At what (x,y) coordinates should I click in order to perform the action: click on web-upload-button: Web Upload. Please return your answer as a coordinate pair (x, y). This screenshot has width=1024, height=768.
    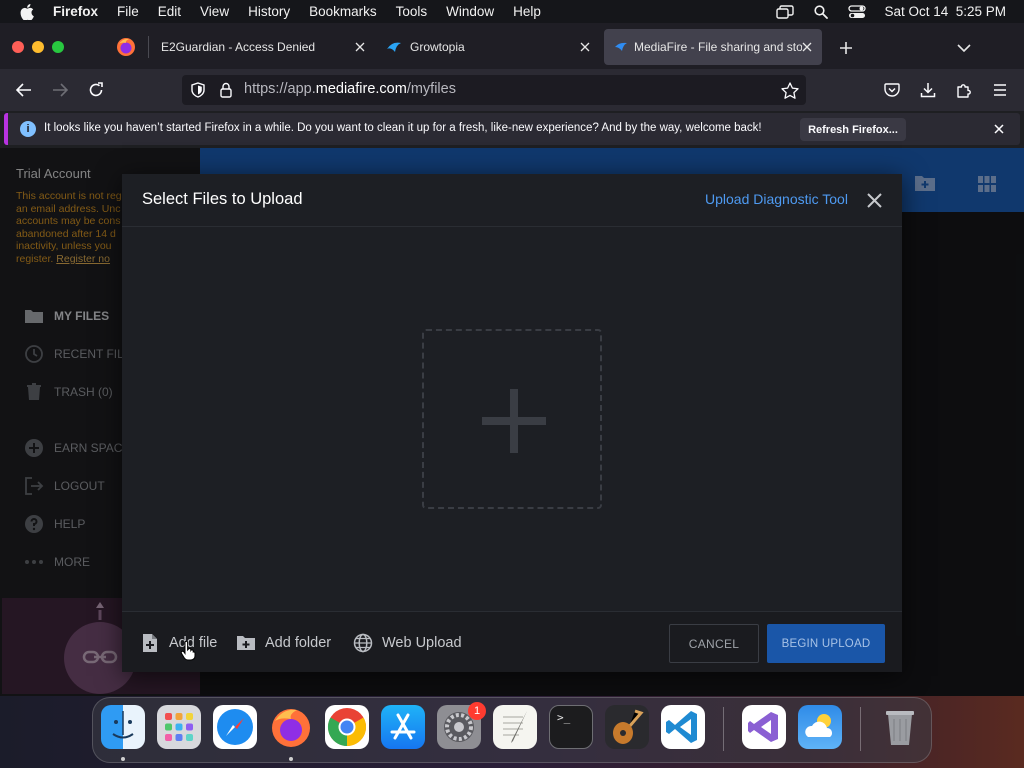
    Looking at the image, I should click on (407, 643).